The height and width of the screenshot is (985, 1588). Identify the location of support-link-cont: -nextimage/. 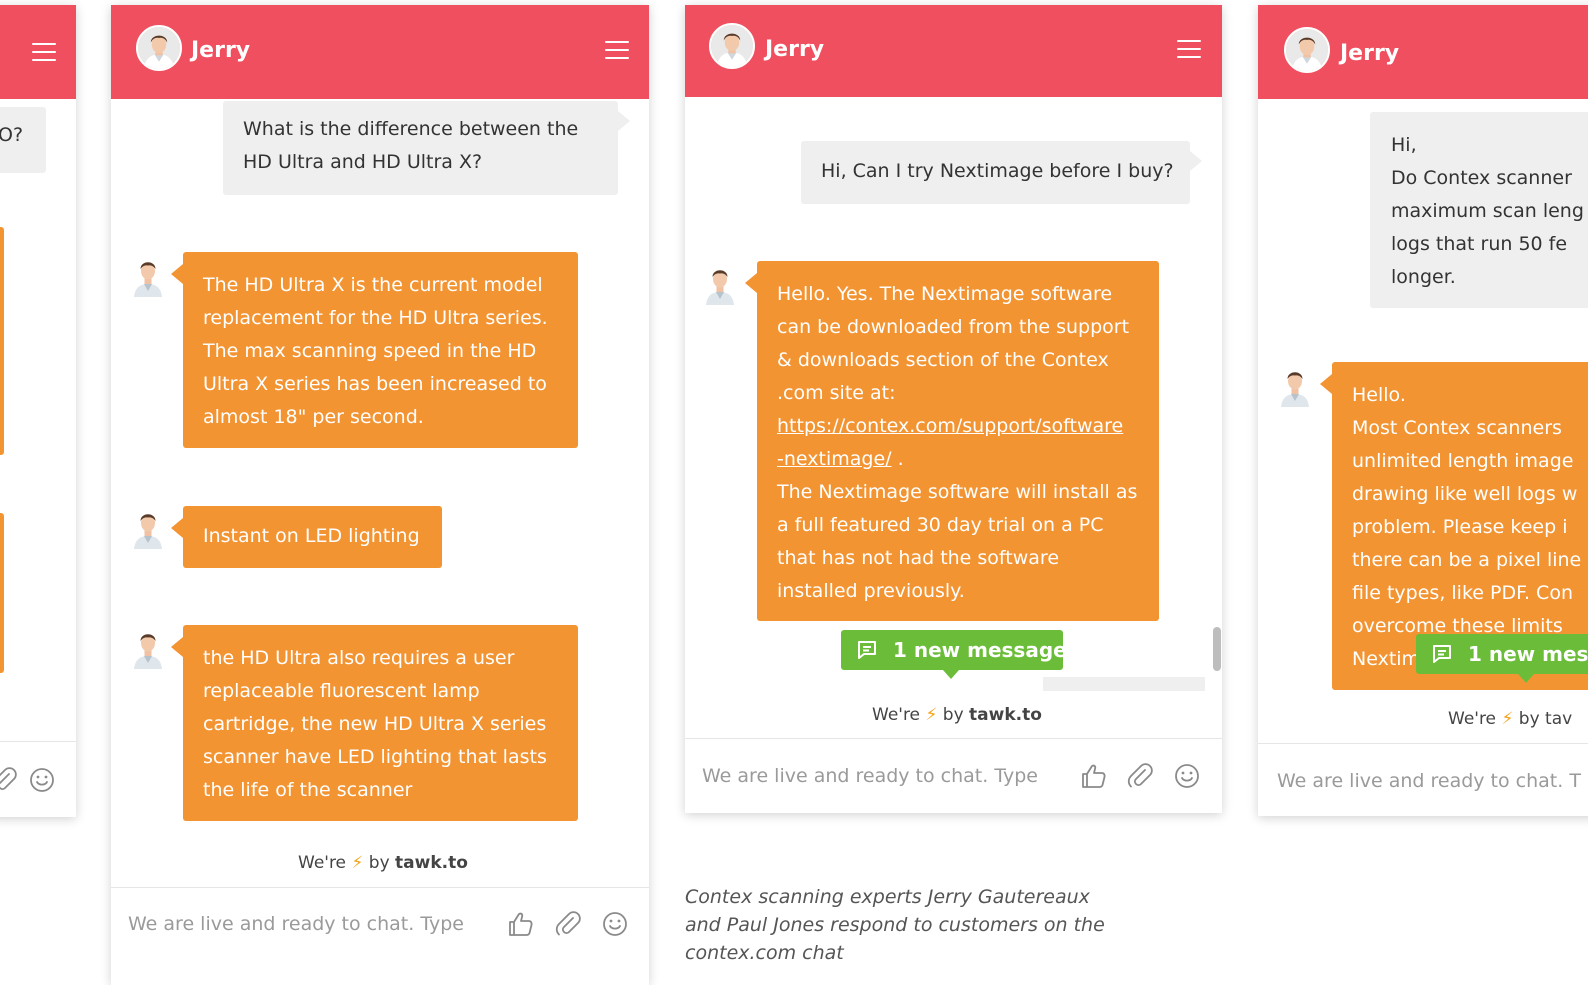
(834, 459).